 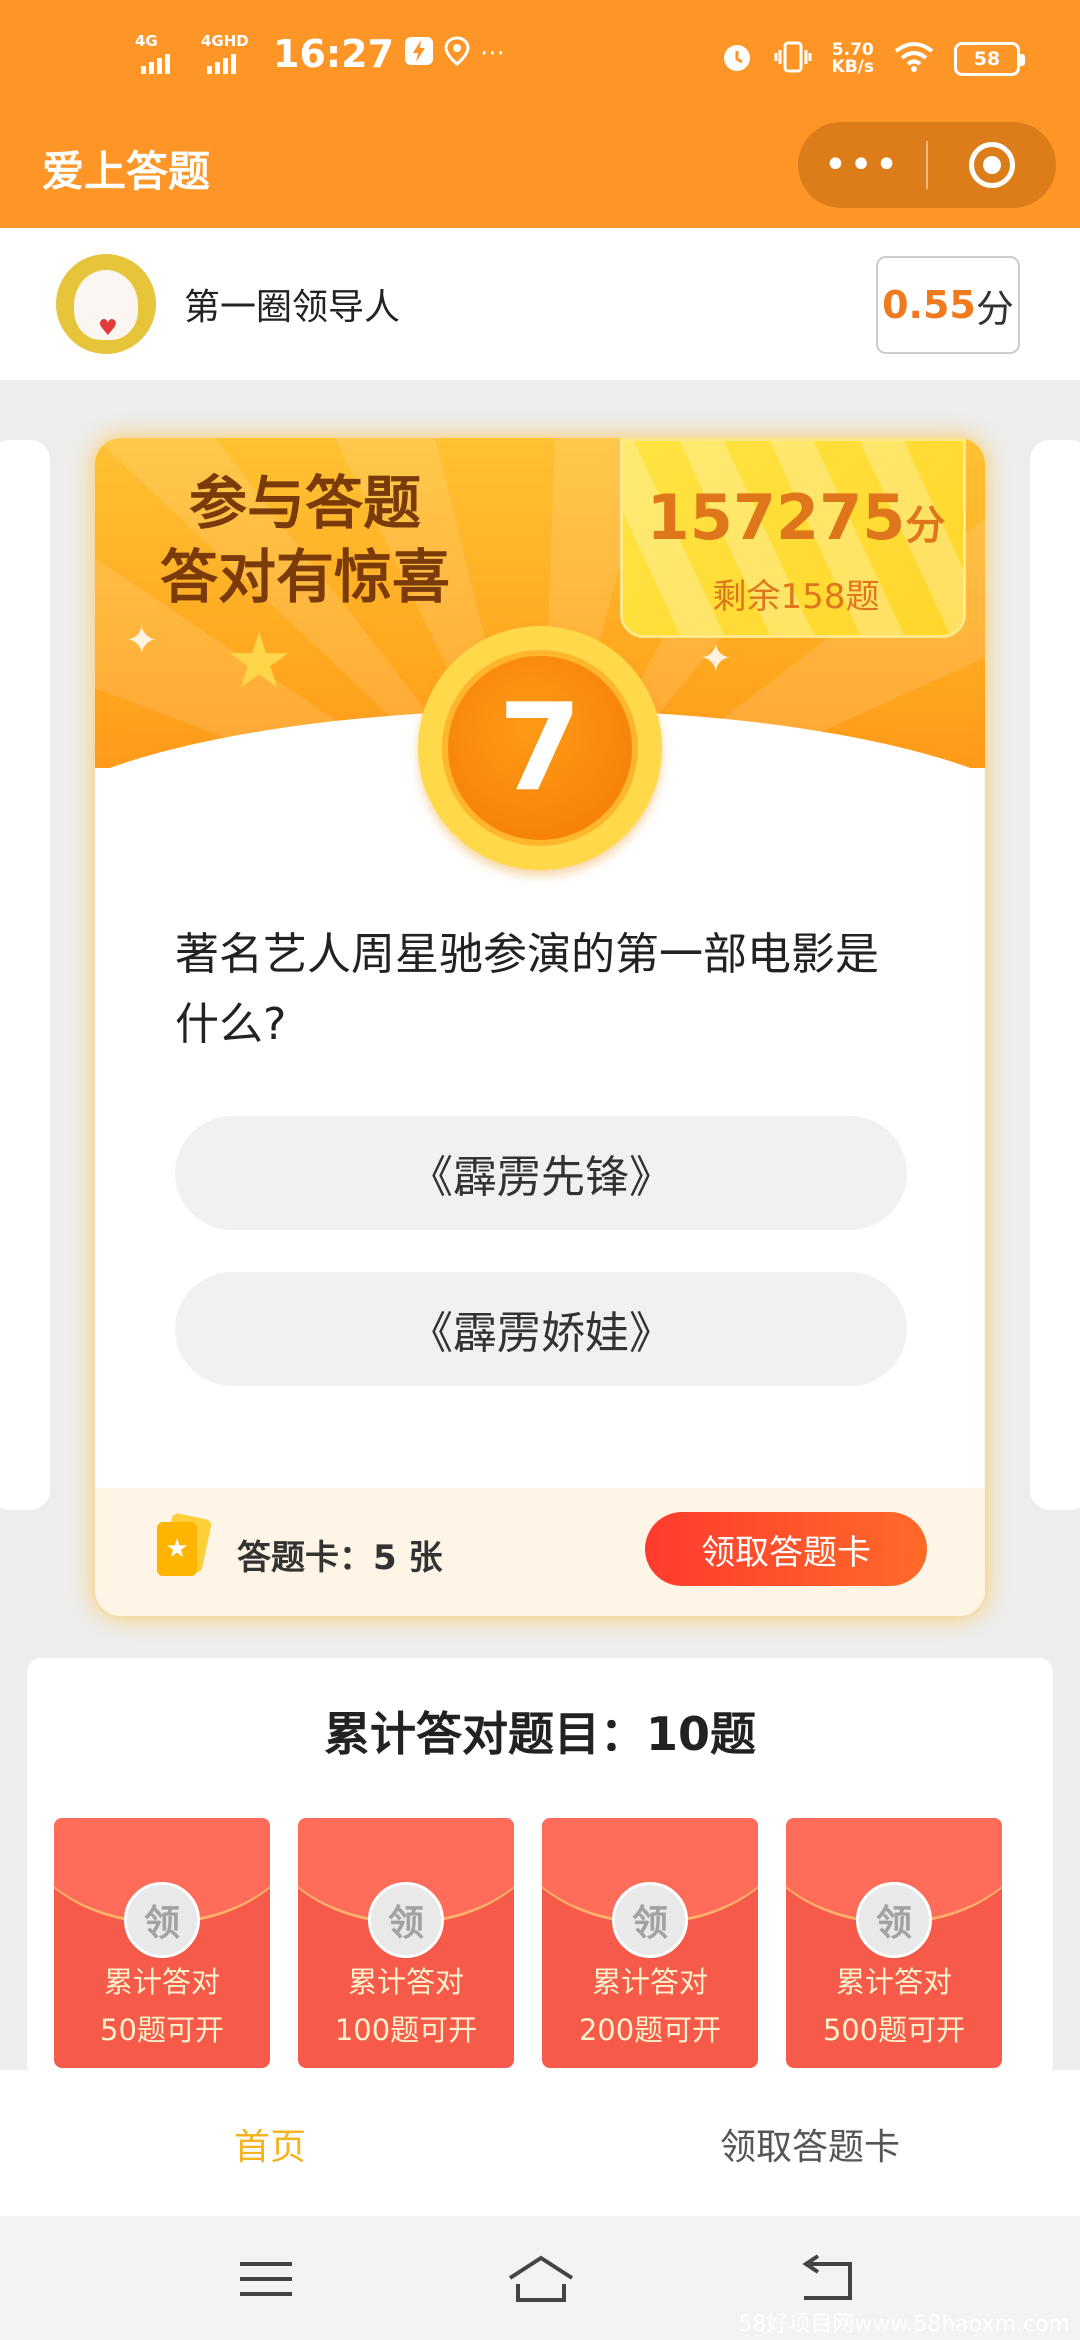 I want to click on clock: 16:27, so click(x=333, y=54).